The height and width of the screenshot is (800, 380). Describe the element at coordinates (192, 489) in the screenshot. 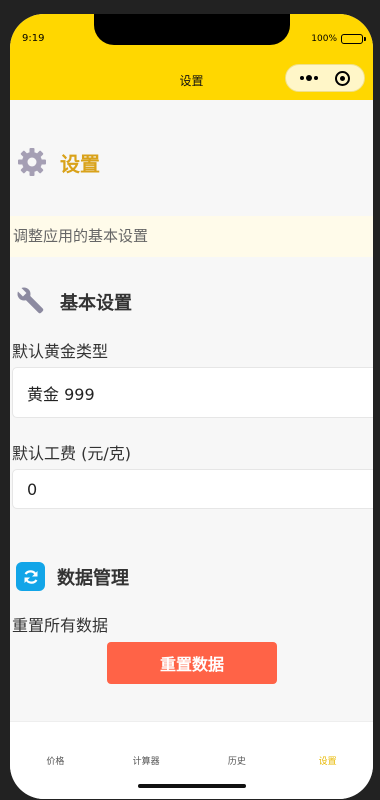

I see `labor-fee-input: 0` at that location.